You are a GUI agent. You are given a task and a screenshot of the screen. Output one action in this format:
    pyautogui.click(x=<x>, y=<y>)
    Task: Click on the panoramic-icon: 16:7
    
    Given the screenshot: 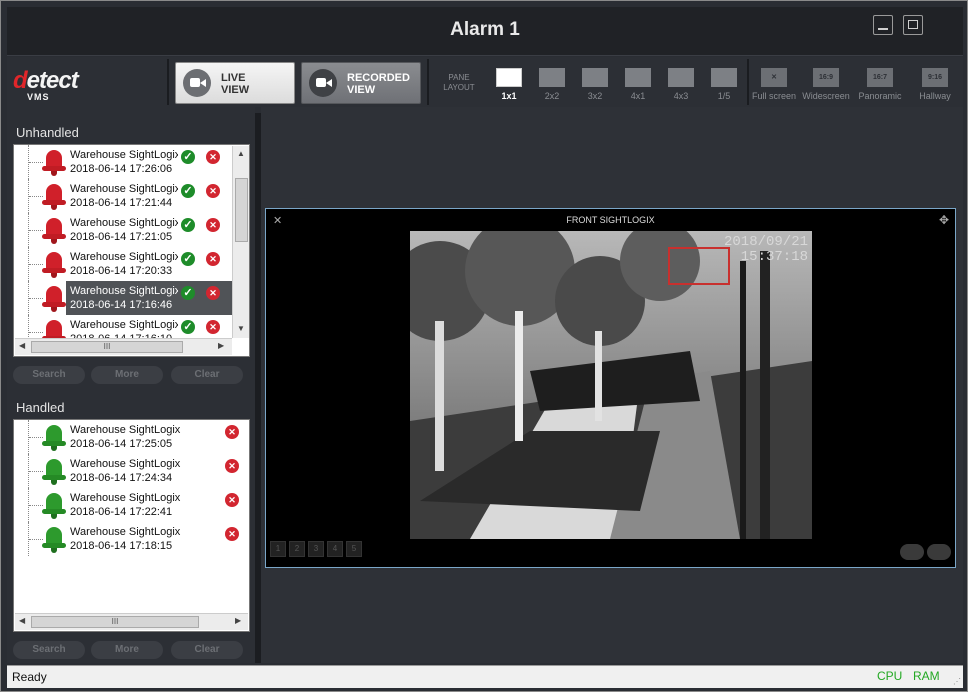 What is the action you would take?
    pyautogui.click(x=880, y=77)
    